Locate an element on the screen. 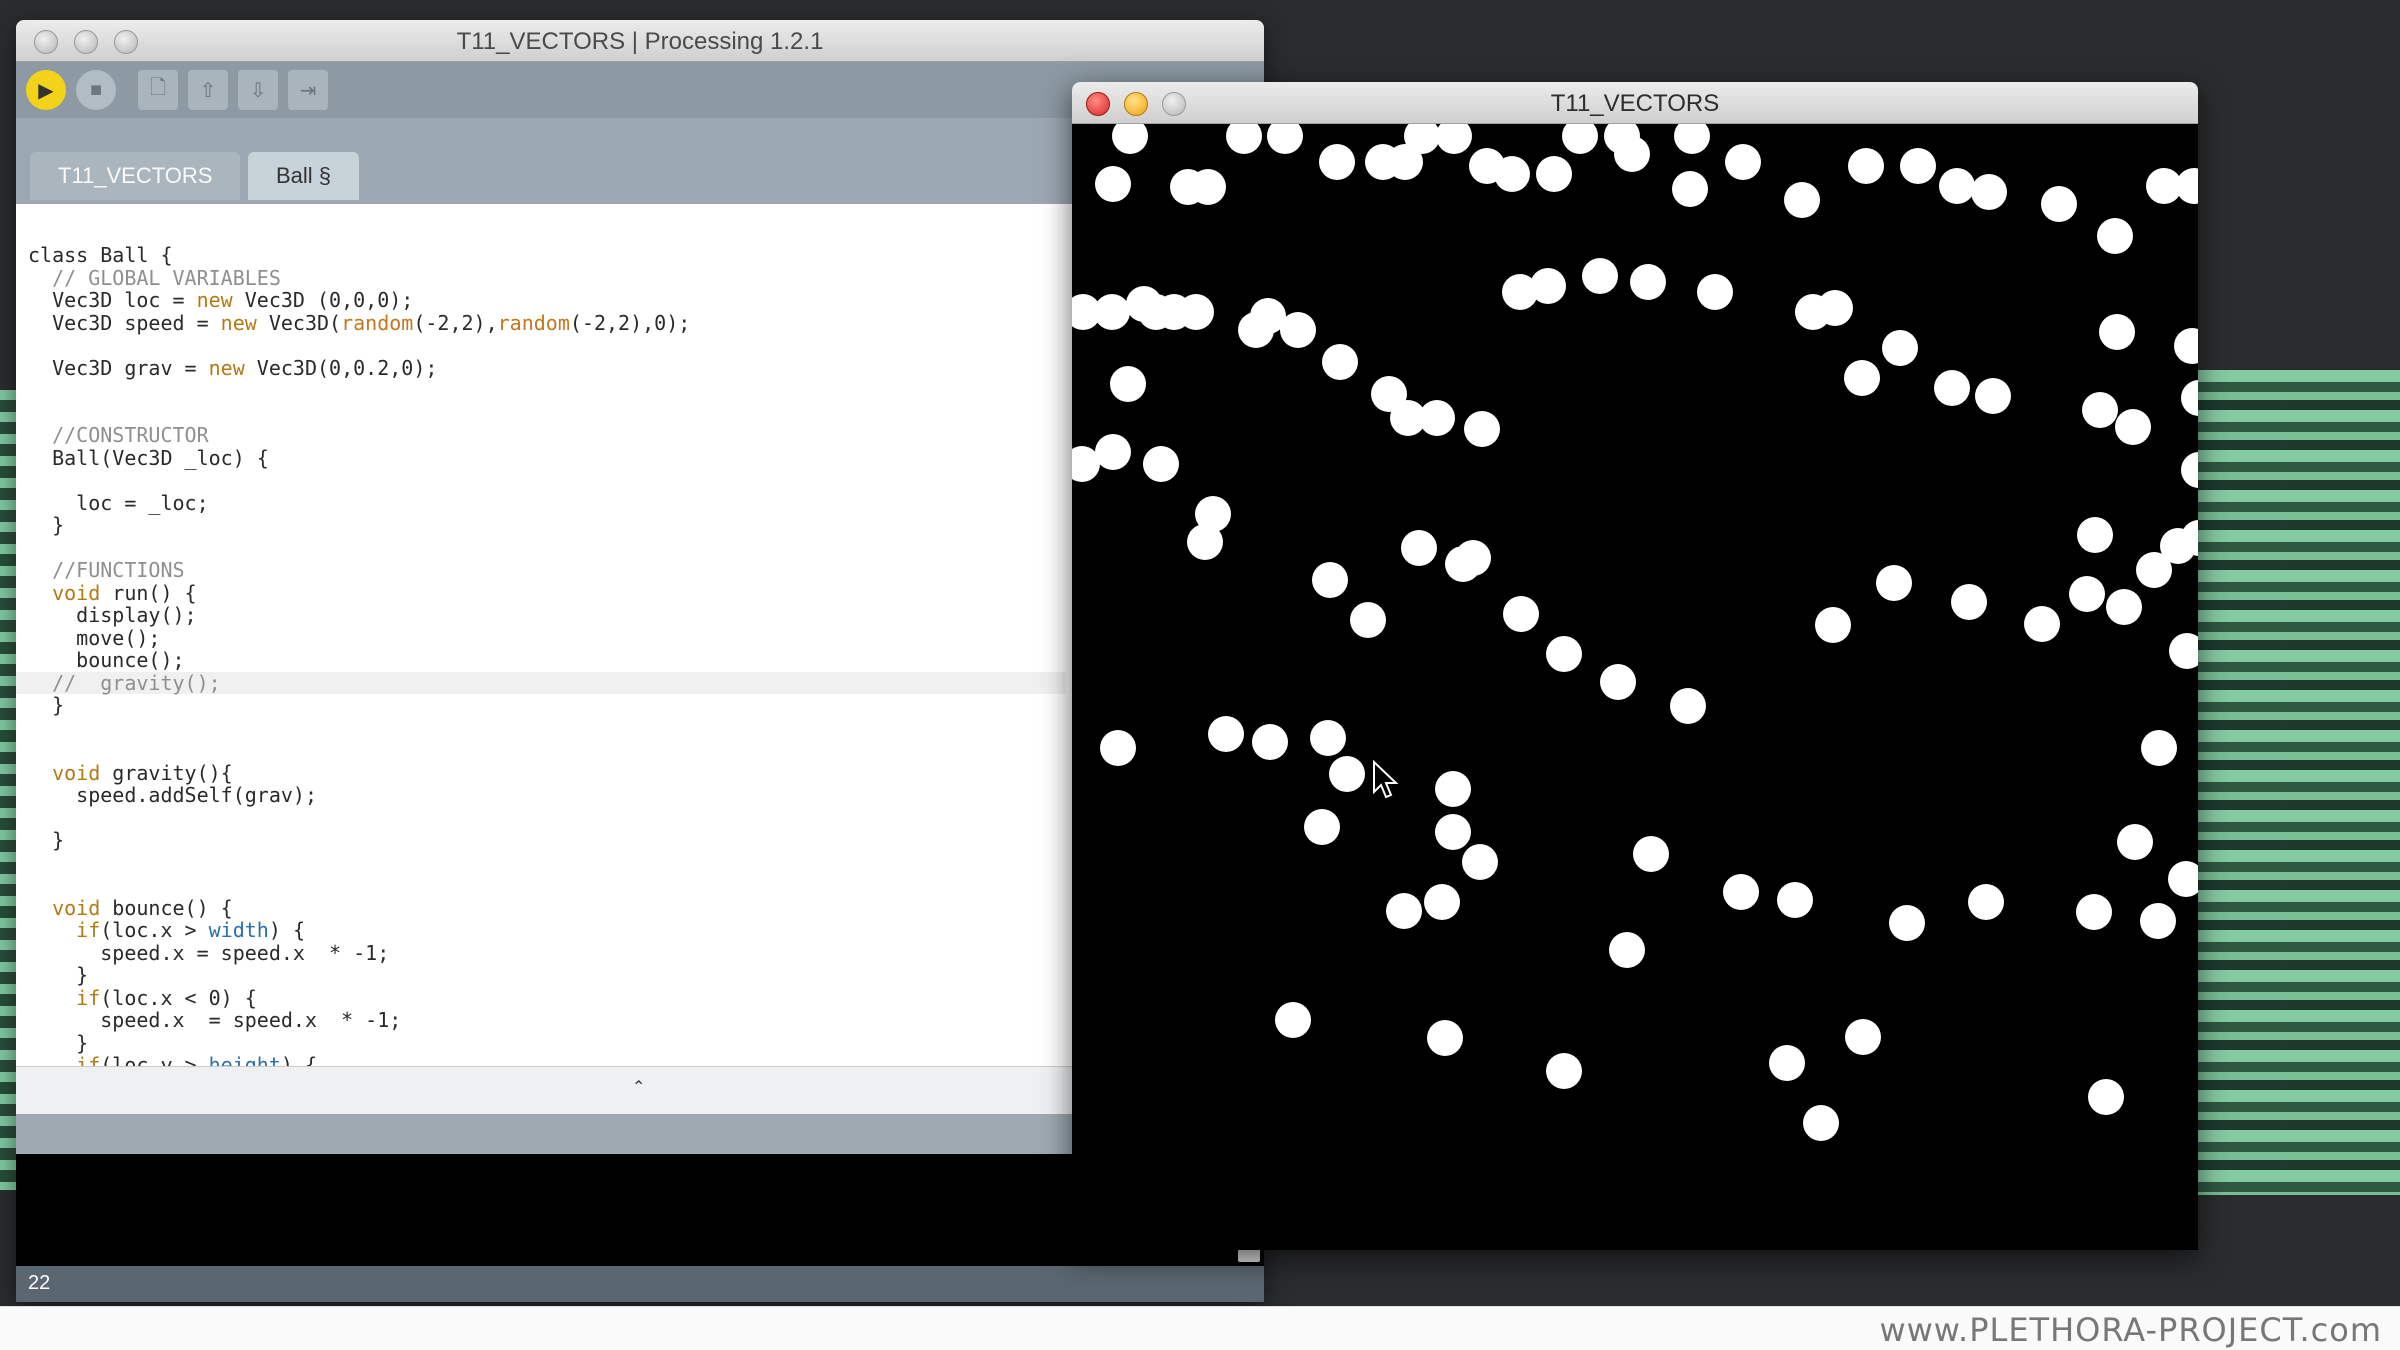 The height and width of the screenshot is (1350, 2400). code-token: height is located at coordinates (244, 1059).